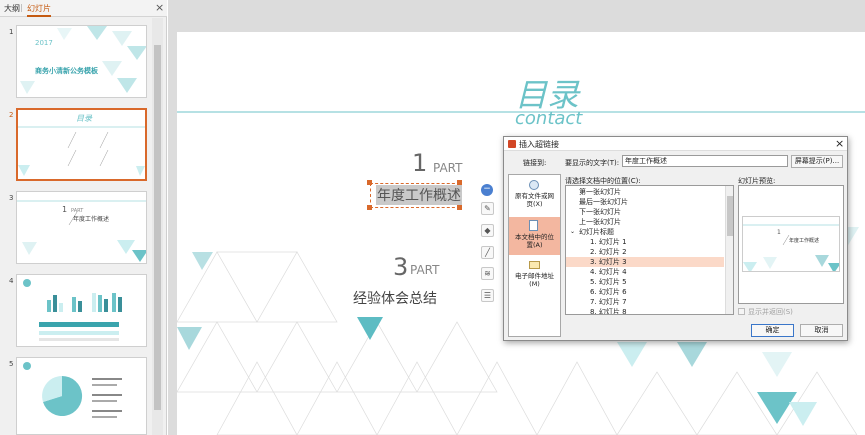 The image size is (865, 435). What do you see at coordinates (645, 202) in the screenshot?
I see `list-item: 最后一张幻灯片` at bounding box center [645, 202].